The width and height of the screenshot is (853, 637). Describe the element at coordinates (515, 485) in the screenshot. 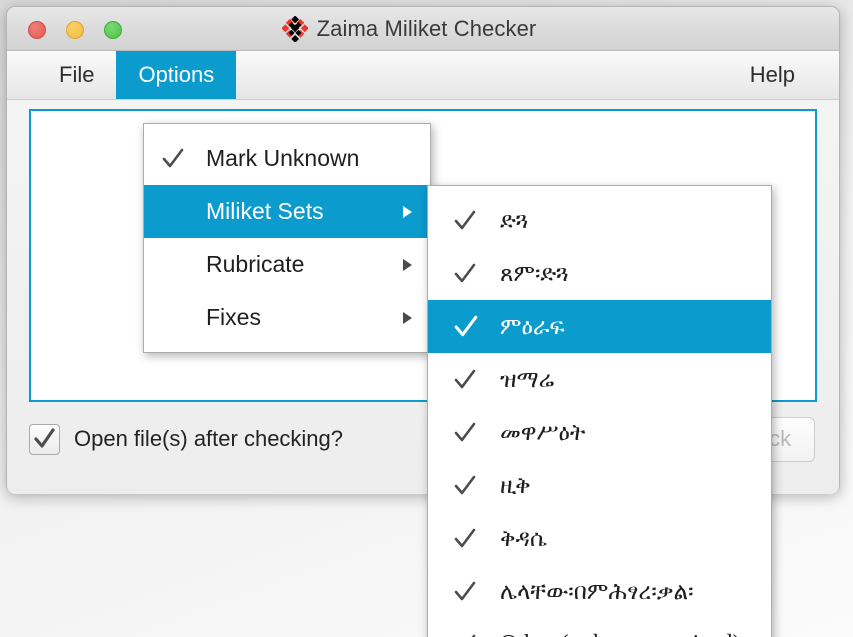

I see `sets-item-label: ዚቅ` at that location.